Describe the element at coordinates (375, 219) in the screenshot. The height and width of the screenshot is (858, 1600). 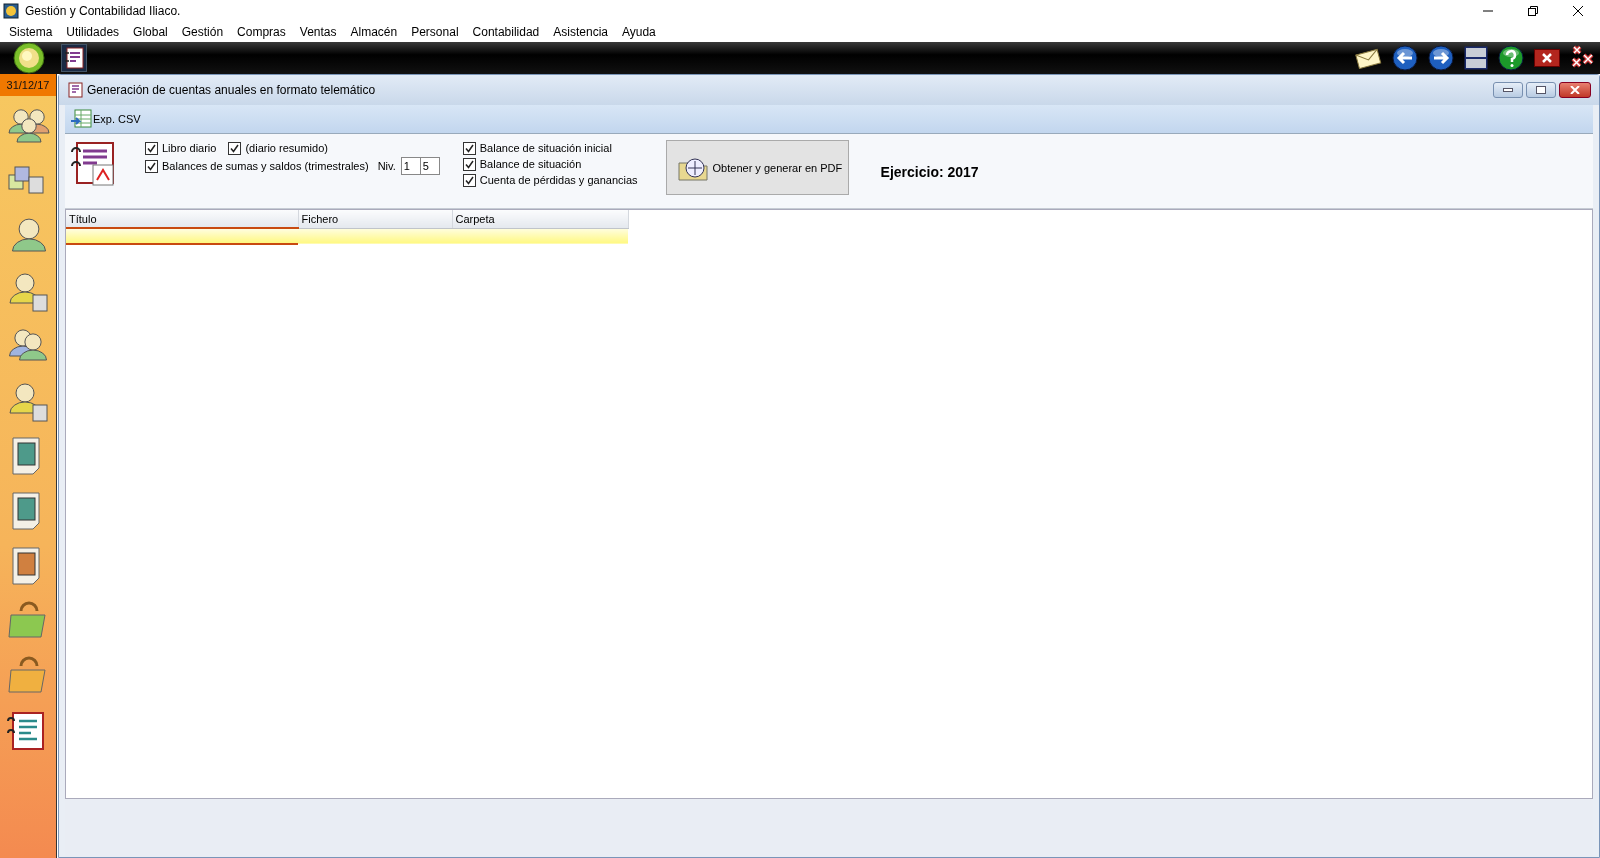
I see `column-header: Fichero` at that location.